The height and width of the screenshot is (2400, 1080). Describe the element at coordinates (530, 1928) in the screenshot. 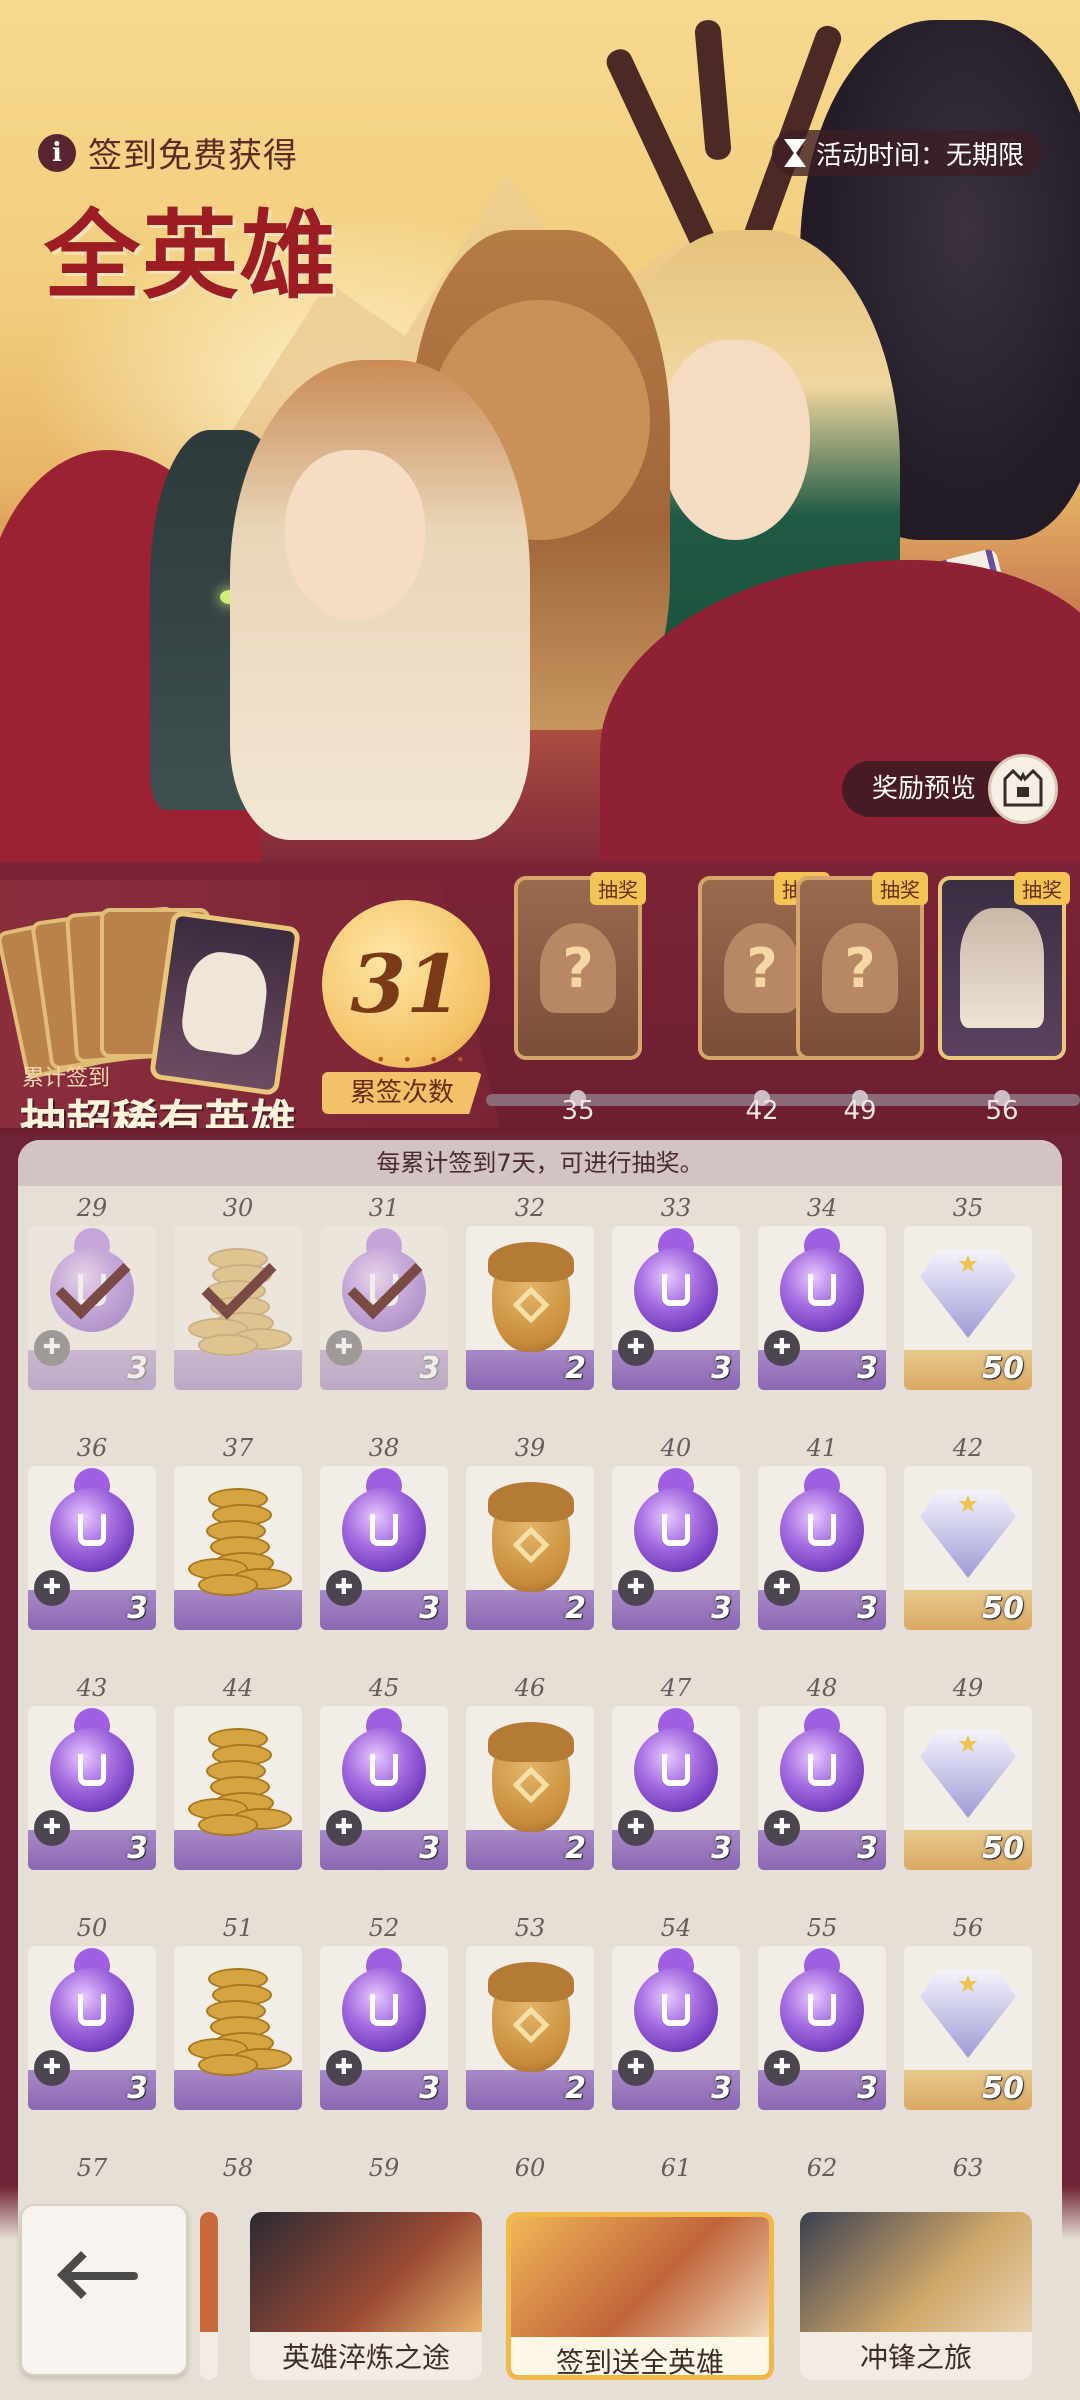

I see `day-number: 53` at that location.